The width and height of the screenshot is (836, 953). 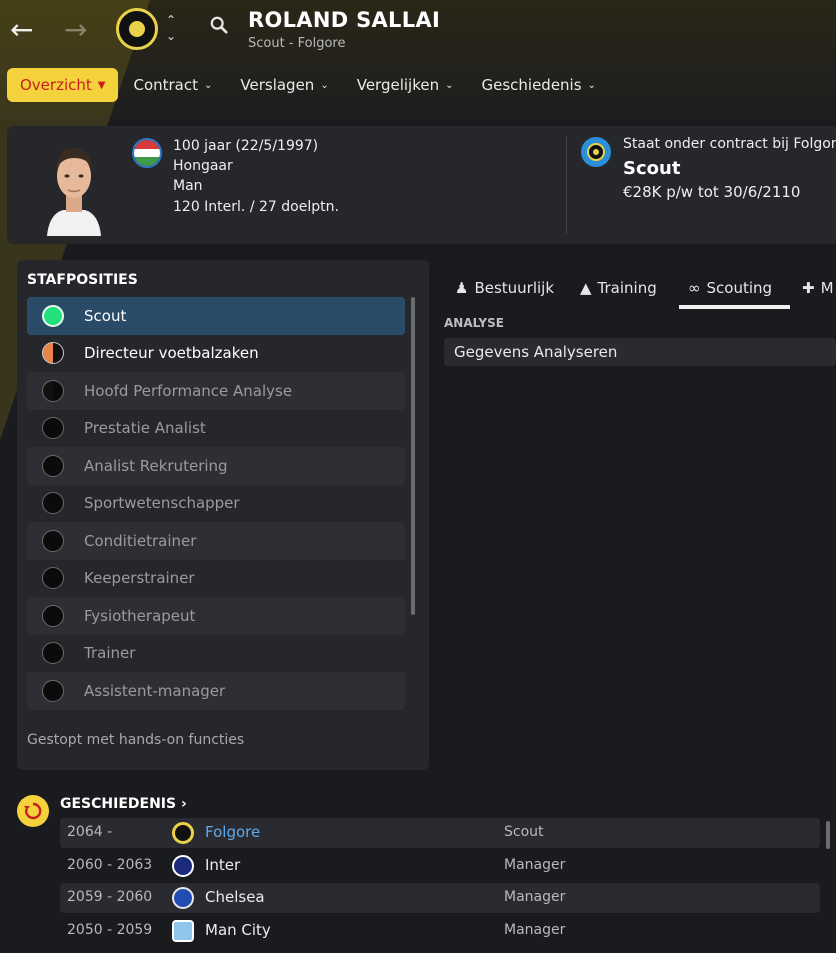 I want to click on contract-club-badge-icon, so click(x=596, y=152).